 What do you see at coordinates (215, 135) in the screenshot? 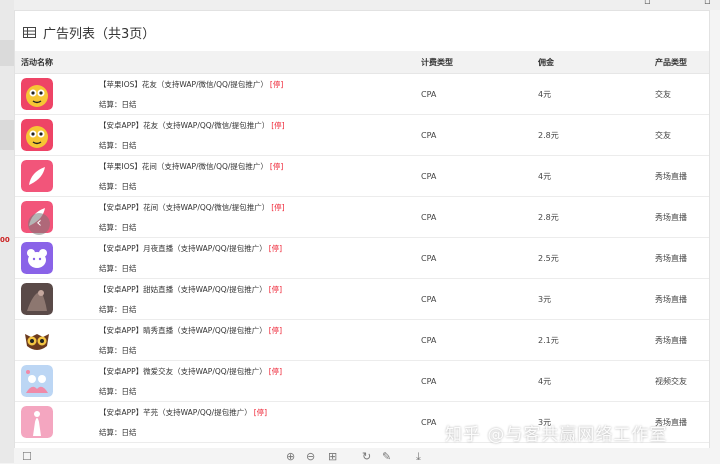
I see `activity-cell: 【安卓APP】花友（支持WAP/QQ/微信/提包推广） [停] 结算：日结` at bounding box center [215, 135].